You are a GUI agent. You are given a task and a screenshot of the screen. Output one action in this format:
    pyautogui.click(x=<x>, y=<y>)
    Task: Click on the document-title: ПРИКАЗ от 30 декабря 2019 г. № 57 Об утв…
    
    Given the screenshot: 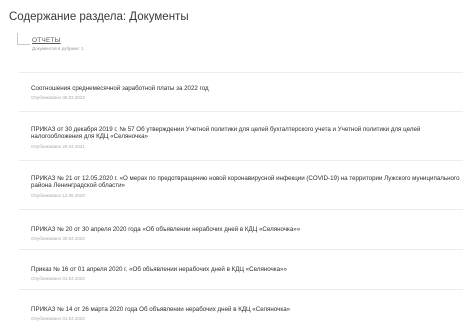 What is the action you would take?
    pyautogui.click(x=246, y=133)
    